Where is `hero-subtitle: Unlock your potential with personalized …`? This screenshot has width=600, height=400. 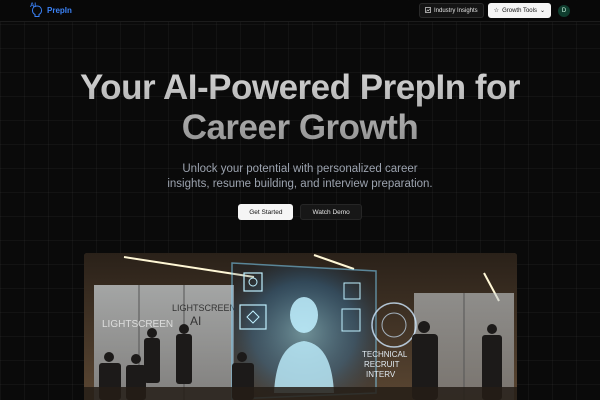
hero-subtitle: Unlock your potential with personalized … is located at coordinates (300, 176).